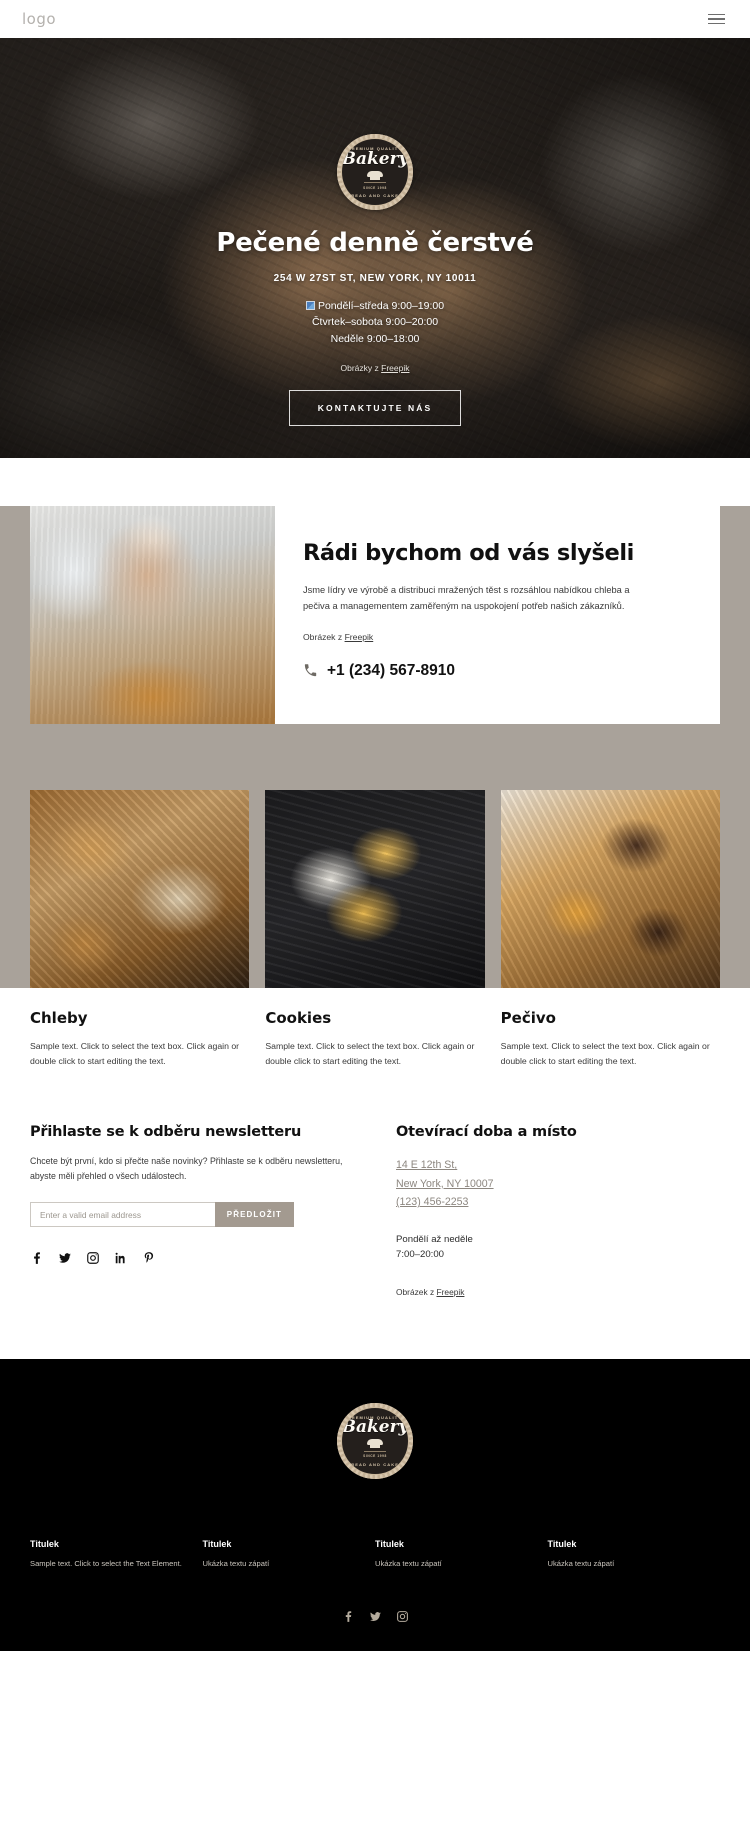 This screenshot has height=1844, width=750. What do you see at coordinates (375, 1427) in the screenshot?
I see `footer-badge-wordmark: Bakery` at bounding box center [375, 1427].